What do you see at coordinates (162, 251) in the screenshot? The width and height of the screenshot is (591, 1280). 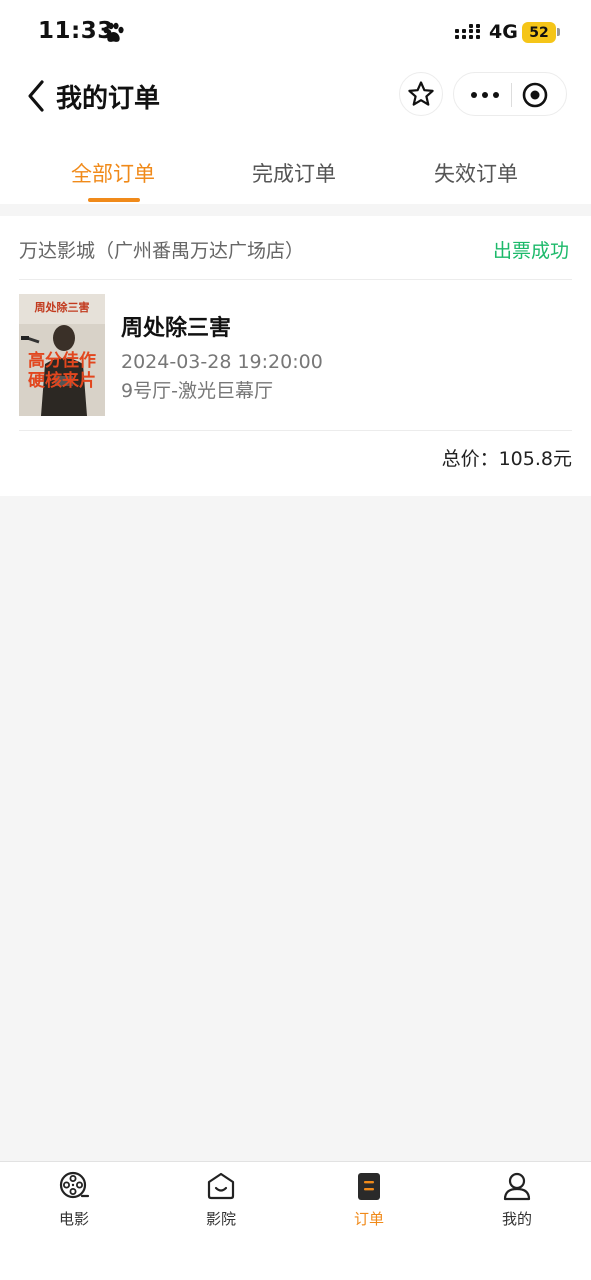 I see `cinema-name: 万达影城（广州番禺万达广场店）` at bounding box center [162, 251].